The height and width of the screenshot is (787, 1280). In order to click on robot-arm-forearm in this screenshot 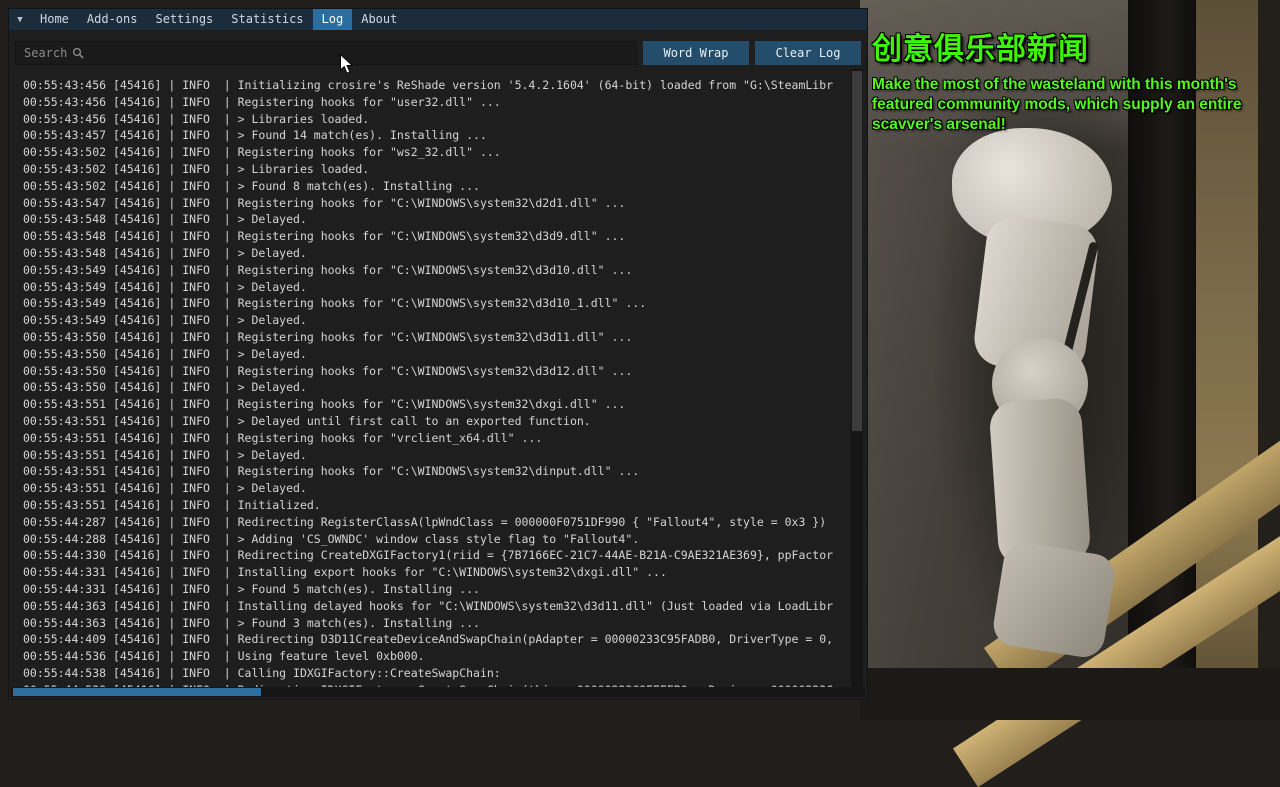, I will do `click(1040, 482)`.